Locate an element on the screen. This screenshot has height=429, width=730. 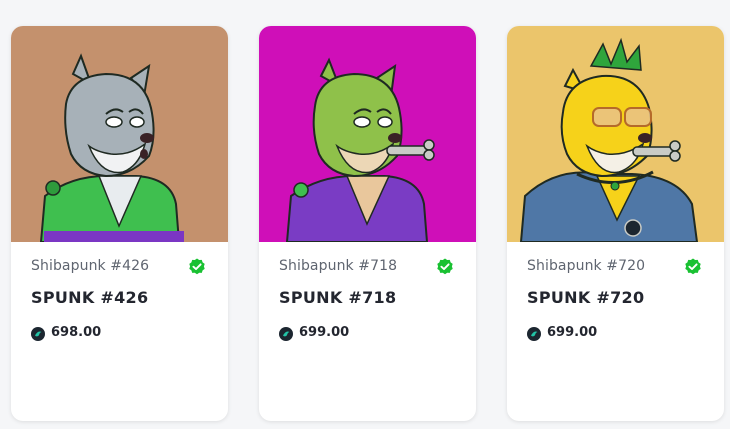
token-name: SPUNK #718 is located at coordinates (337, 297).